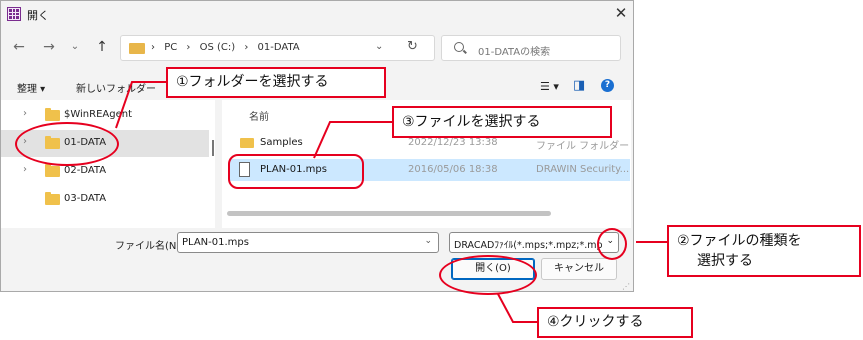 The image size is (863, 340). I want to click on highlight-box-file, so click(296, 171).